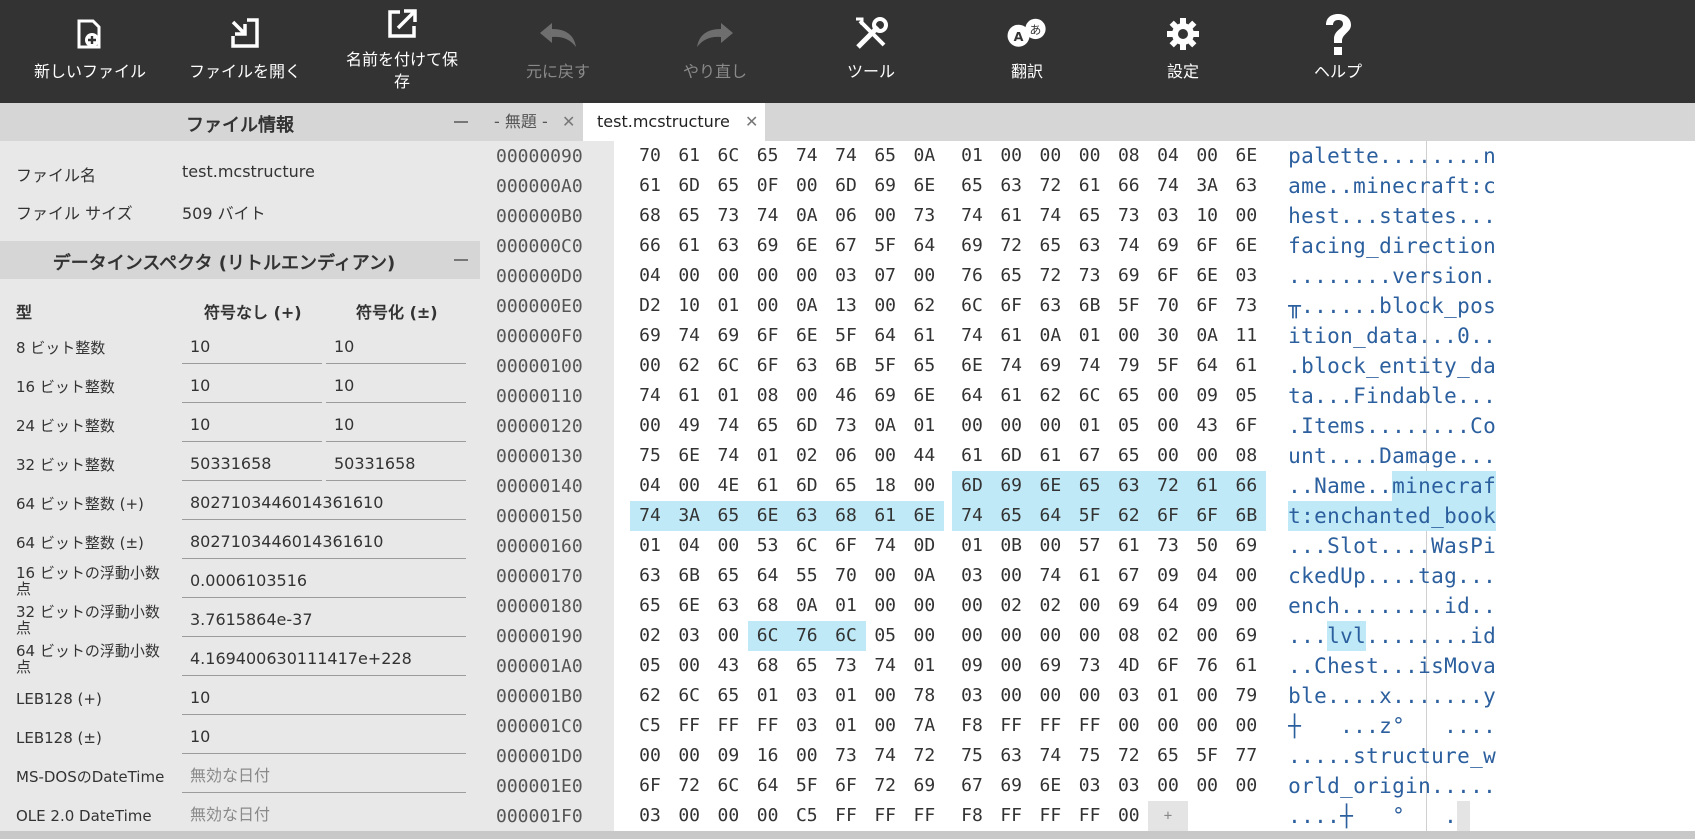 The image size is (1695, 839). What do you see at coordinates (1411, 306) in the screenshot?
I see `ascii-char: o` at bounding box center [1411, 306].